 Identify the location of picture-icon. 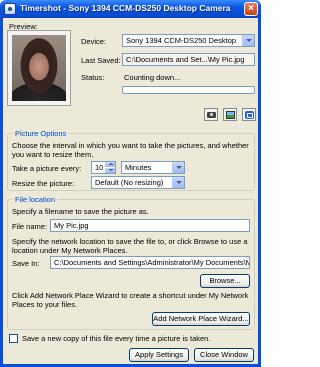
(230, 115).